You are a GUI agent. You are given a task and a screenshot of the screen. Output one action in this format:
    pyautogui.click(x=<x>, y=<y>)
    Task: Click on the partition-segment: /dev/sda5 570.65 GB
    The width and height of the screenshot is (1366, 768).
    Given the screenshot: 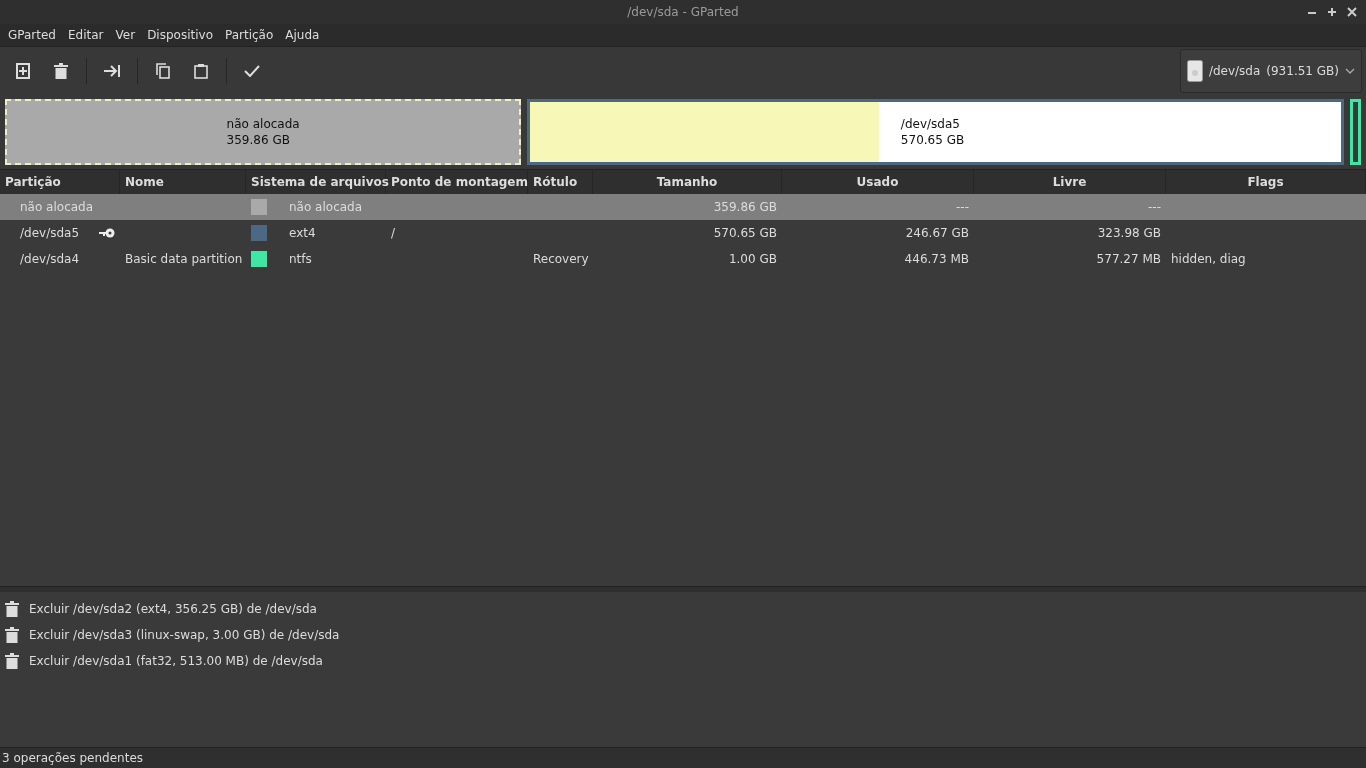 What is the action you would take?
    pyautogui.click(x=935, y=132)
    